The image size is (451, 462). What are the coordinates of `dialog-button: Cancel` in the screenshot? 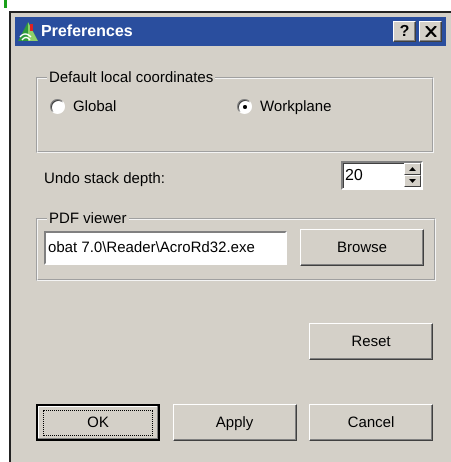 It's located at (371, 422).